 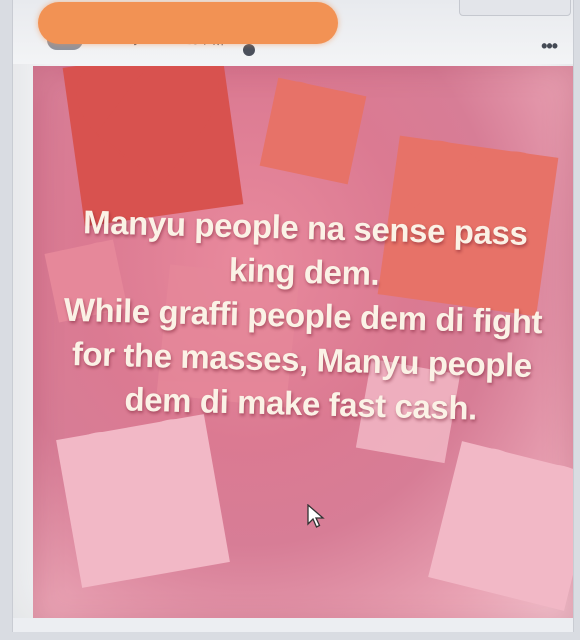 What do you see at coordinates (316, 516) in the screenshot?
I see `mouse-cursor-icon` at bounding box center [316, 516].